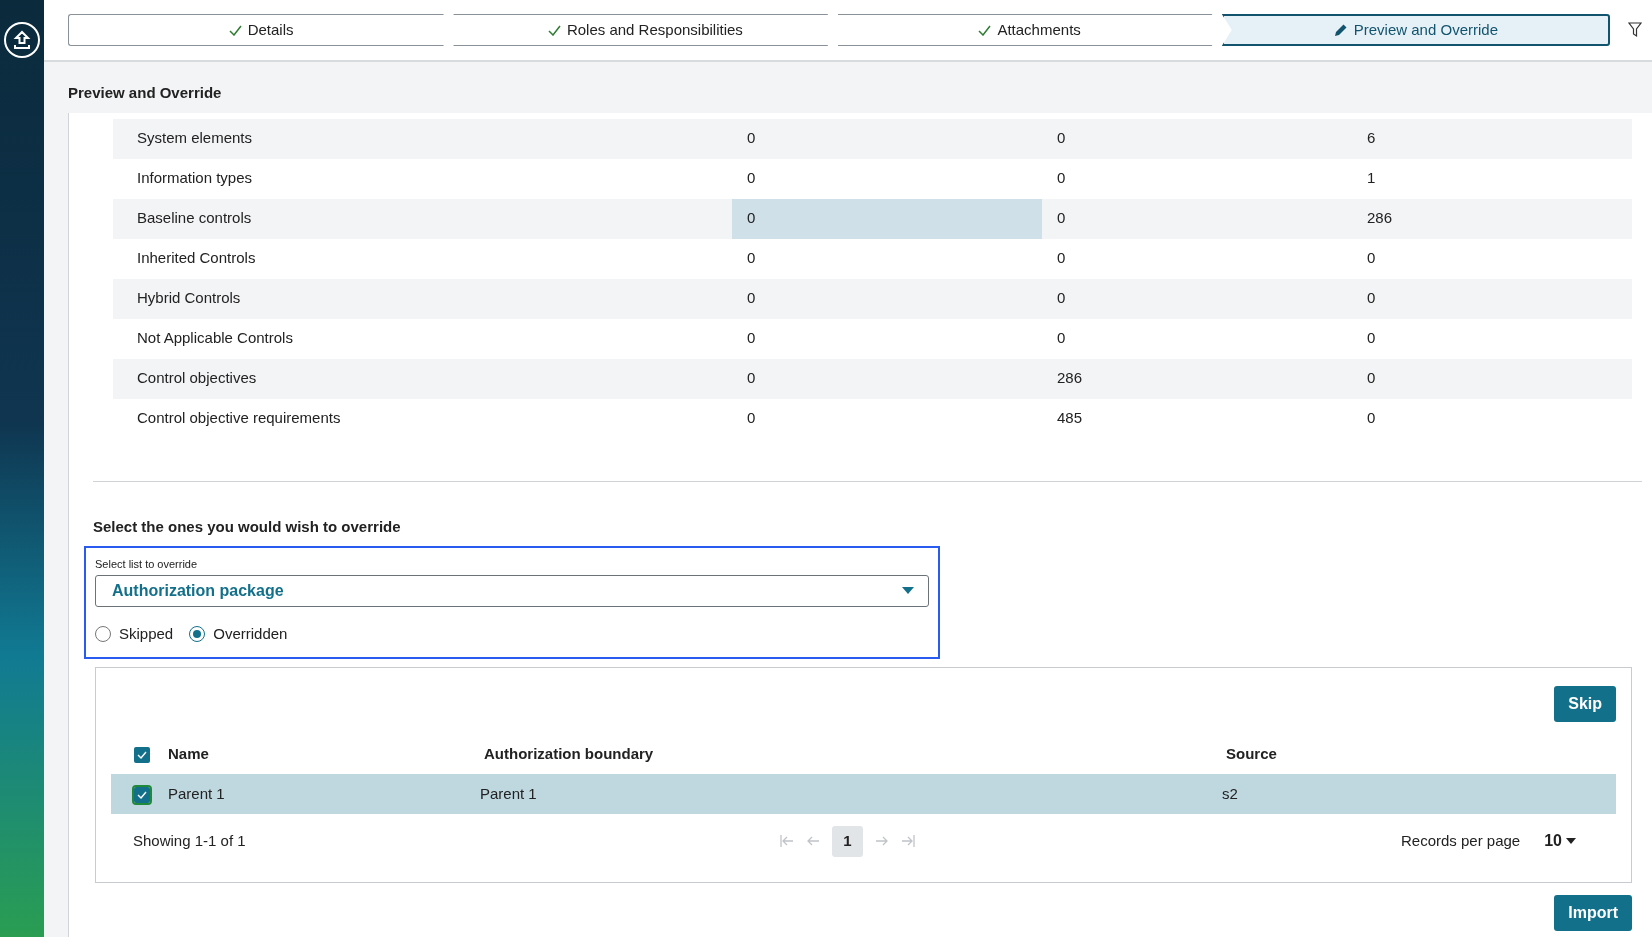  I want to click on row-label: Inherited Controls, so click(196, 258).